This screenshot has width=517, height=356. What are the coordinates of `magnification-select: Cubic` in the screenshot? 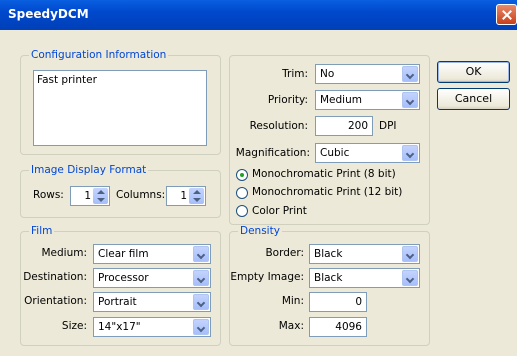 It's located at (367, 153).